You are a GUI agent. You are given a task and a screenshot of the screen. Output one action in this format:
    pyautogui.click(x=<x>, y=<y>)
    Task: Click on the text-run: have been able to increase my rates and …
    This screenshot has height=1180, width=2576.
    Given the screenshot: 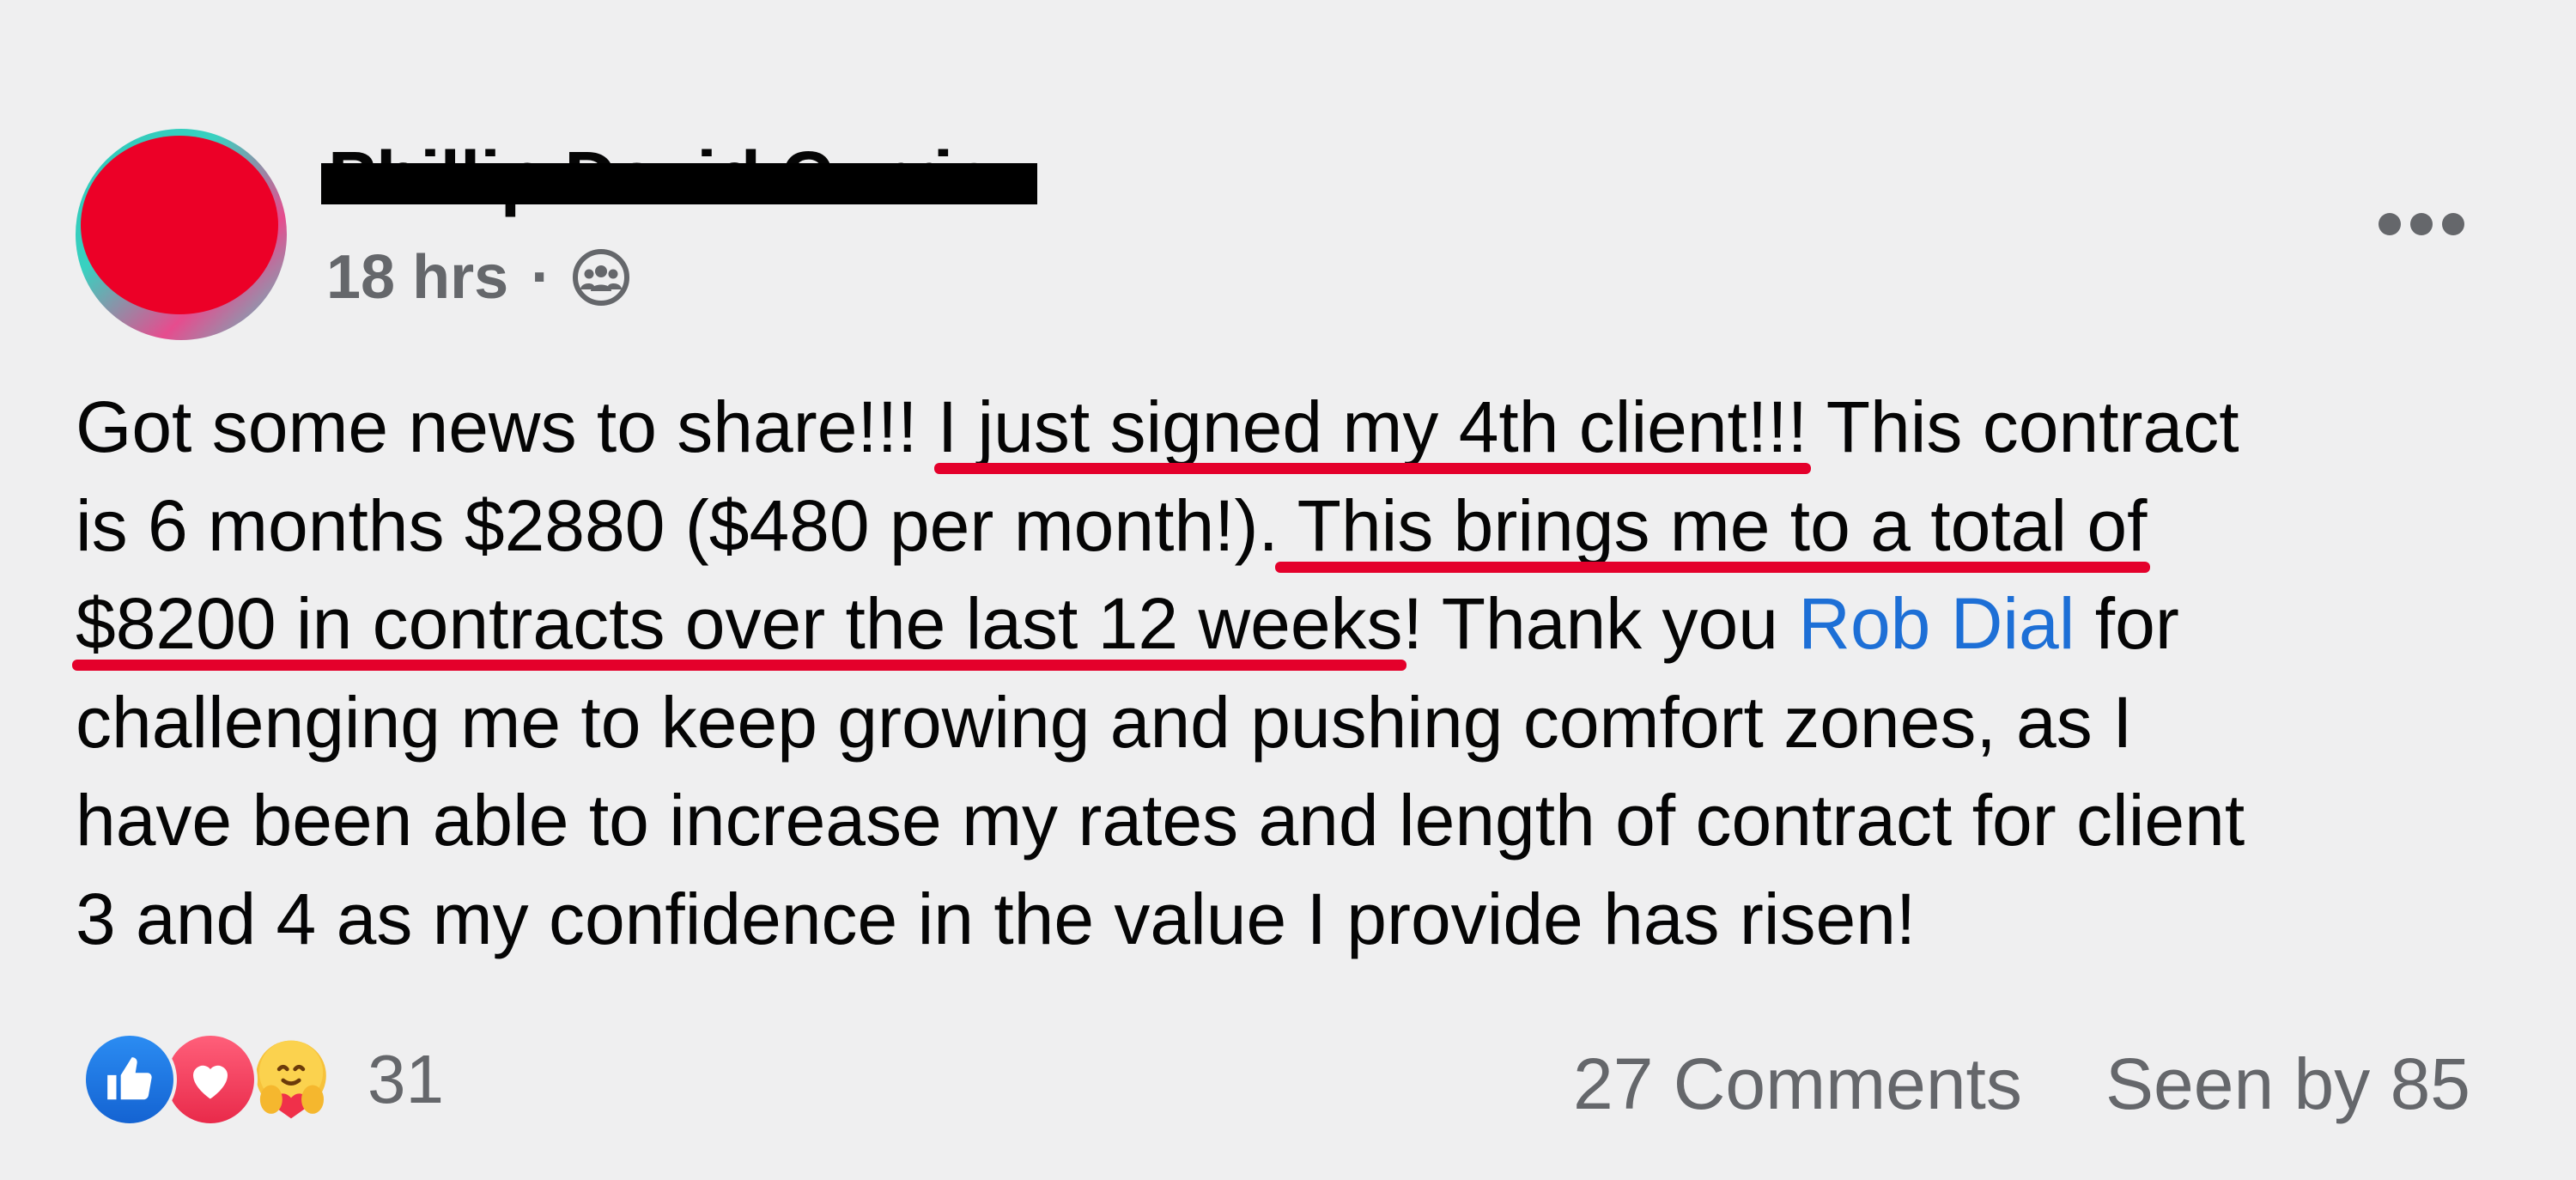 What is the action you would take?
    pyautogui.click(x=1160, y=820)
    